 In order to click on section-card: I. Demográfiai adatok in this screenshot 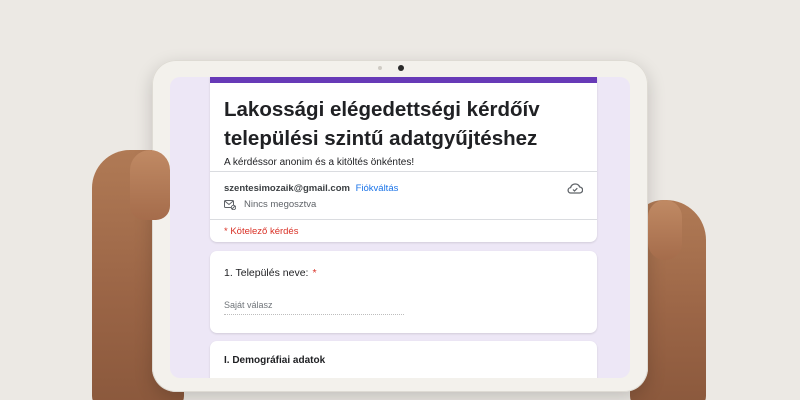, I will do `click(403, 359)`.